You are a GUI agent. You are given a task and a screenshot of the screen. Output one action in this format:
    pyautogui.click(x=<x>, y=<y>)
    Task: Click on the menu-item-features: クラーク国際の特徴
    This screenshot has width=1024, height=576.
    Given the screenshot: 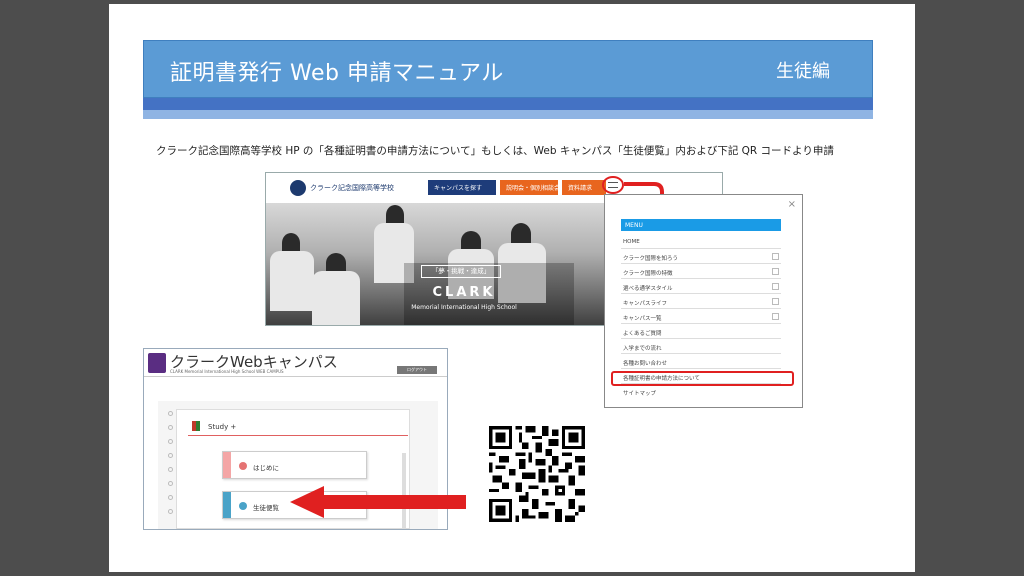 What is the action you would take?
    pyautogui.click(x=701, y=272)
    